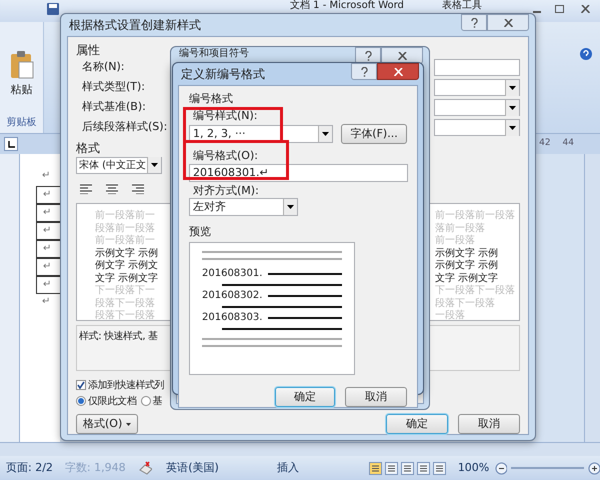 This screenshot has width=600, height=480. Describe the element at coordinates (298, 173) in the screenshot. I see `numbering-format-field: 201608301.↵` at that location.